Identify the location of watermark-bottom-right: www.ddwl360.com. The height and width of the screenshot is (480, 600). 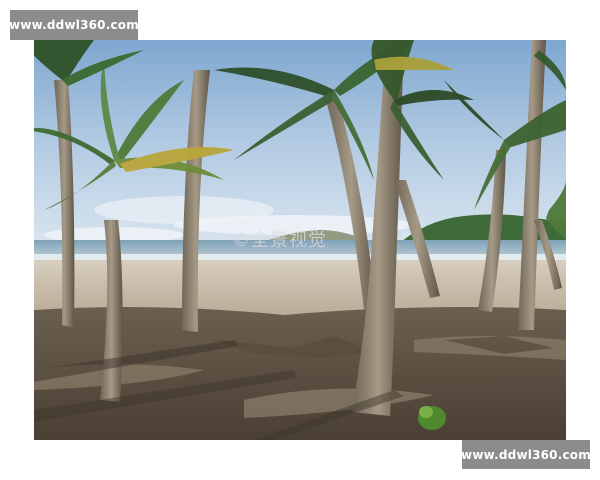
(526, 454).